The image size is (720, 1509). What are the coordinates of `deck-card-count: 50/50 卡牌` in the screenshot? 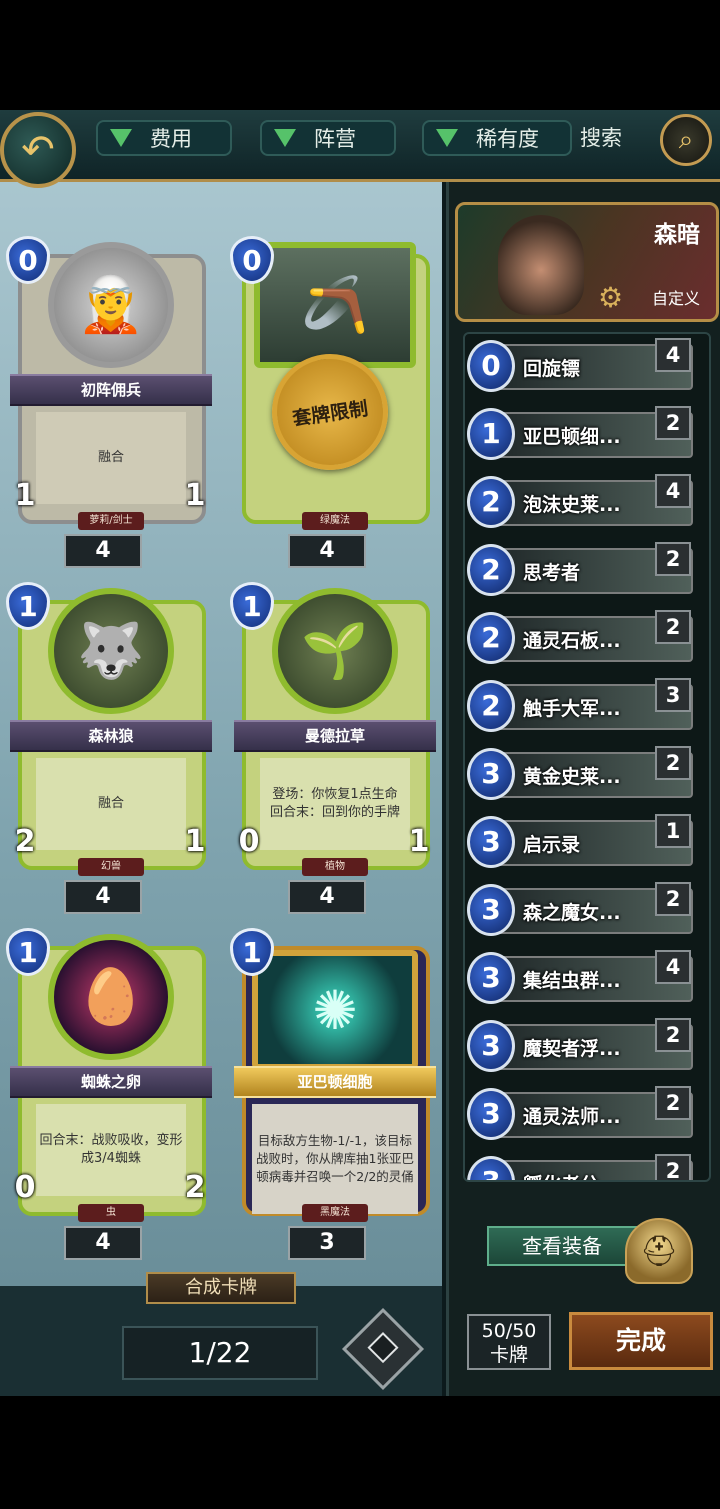 It's located at (509, 1342).